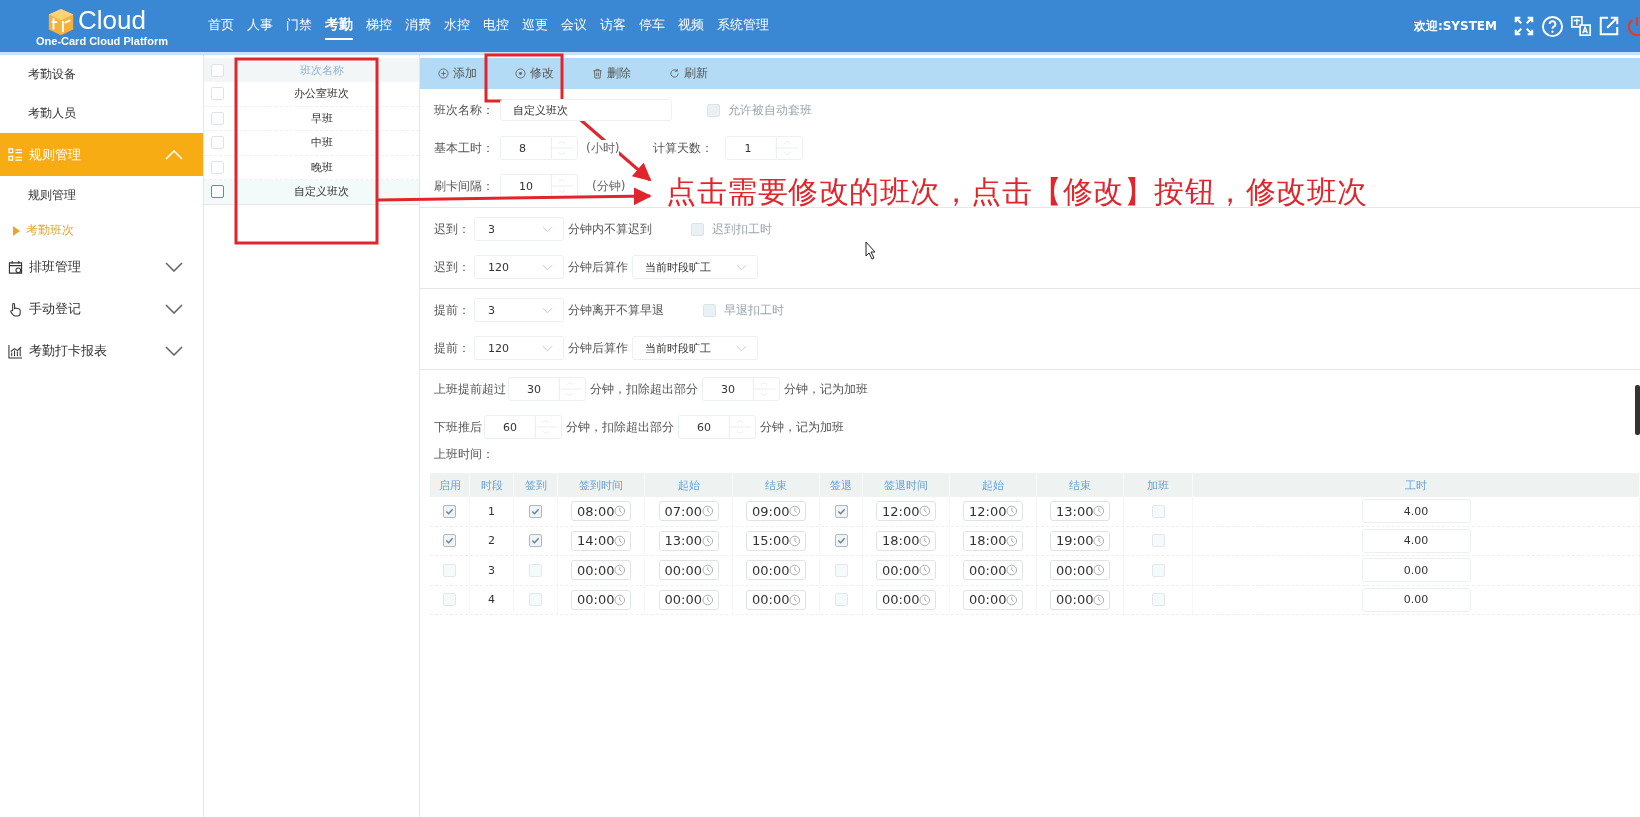 The width and height of the screenshot is (1640, 817). What do you see at coordinates (101, 195) in the screenshot?
I see `sidebar-subitem: 规则管理` at bounding box center [101, 195].